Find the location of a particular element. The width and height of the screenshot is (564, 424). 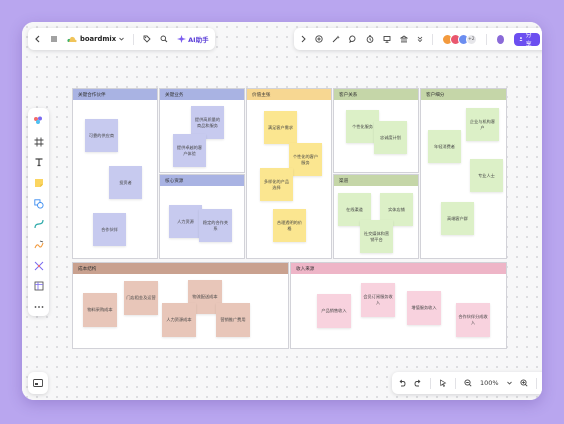

sticky-note: 会员订阅服务收入 is located at coordinates (378, 300).